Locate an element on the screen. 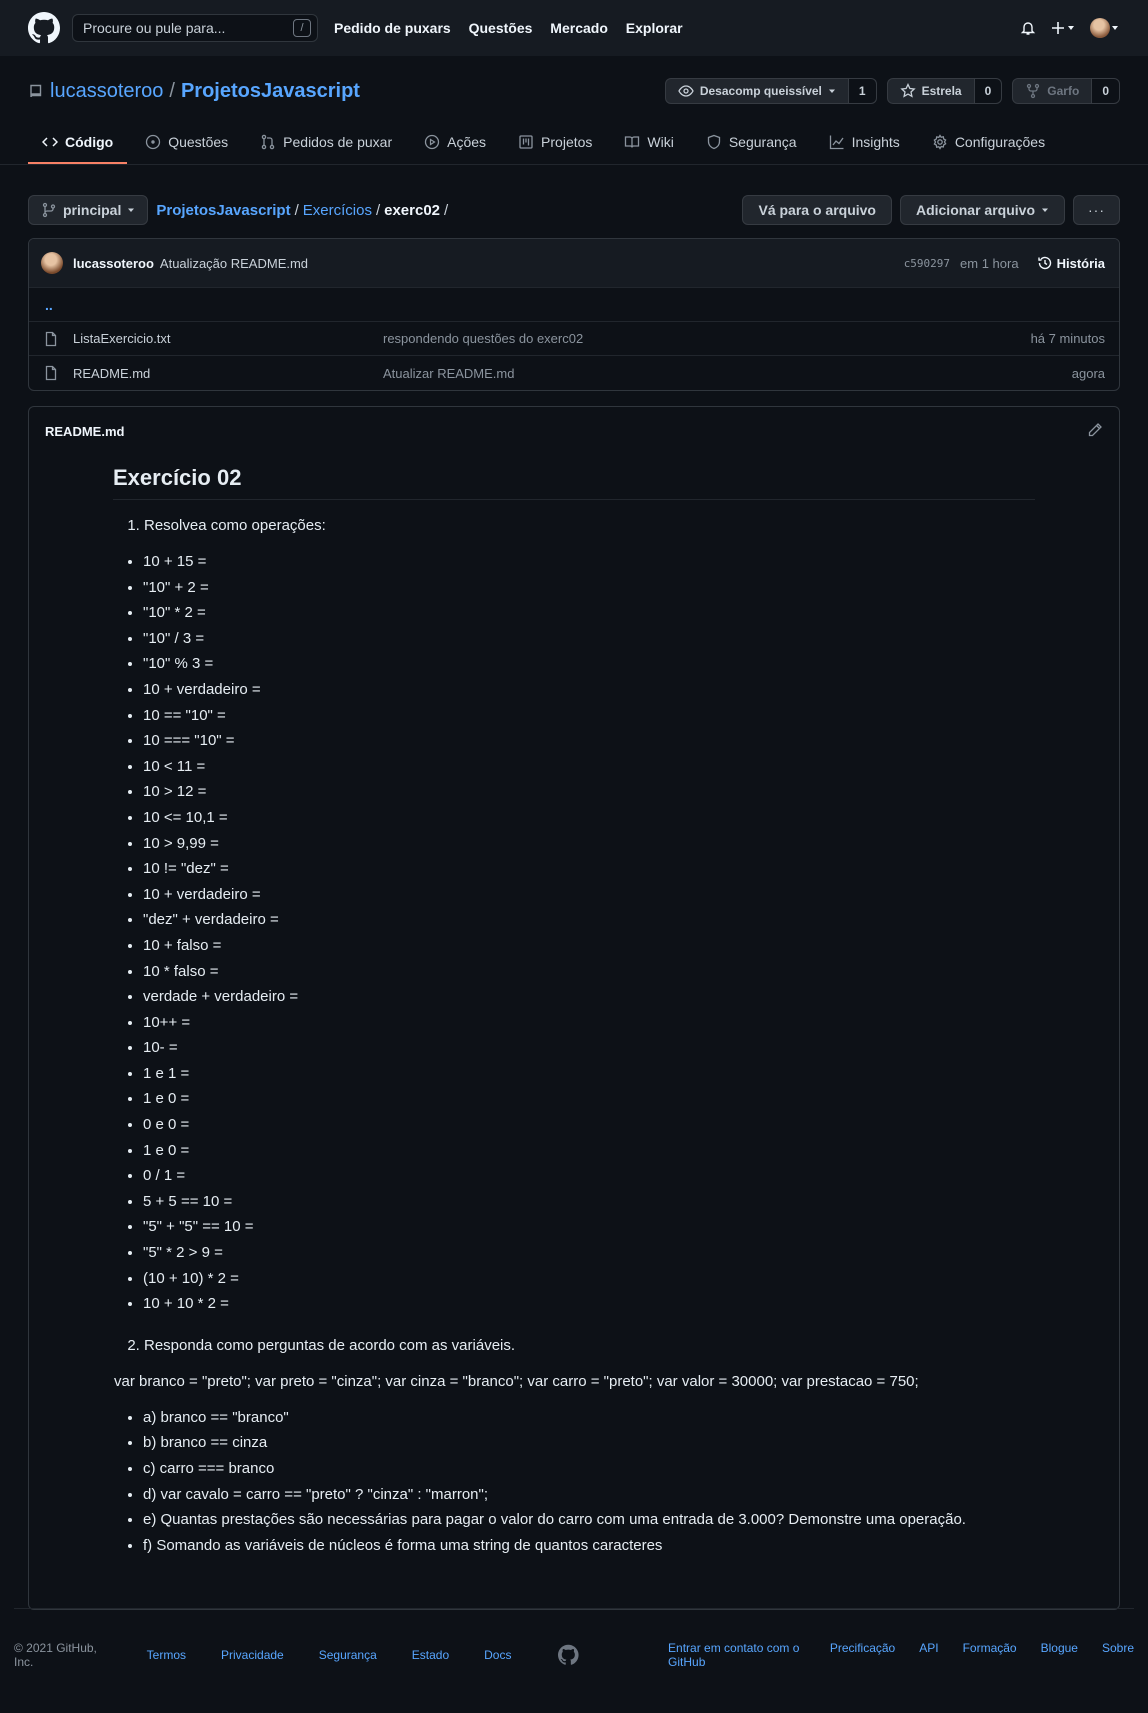 Image resolution: width=1148 pixels, height=1713 pixels. fork-count: 0 is located at coordinates (1106, 91).